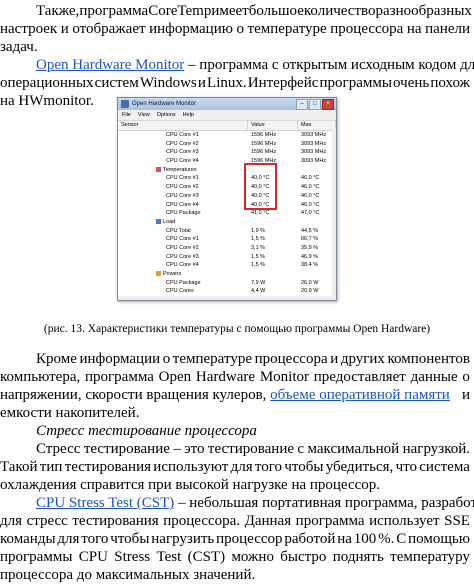 The width and height of the screenshot is (474, 584). I want to click on sensor-row: CPU Core #1 1596 MHz 3093 MHz, so click(227, 135).